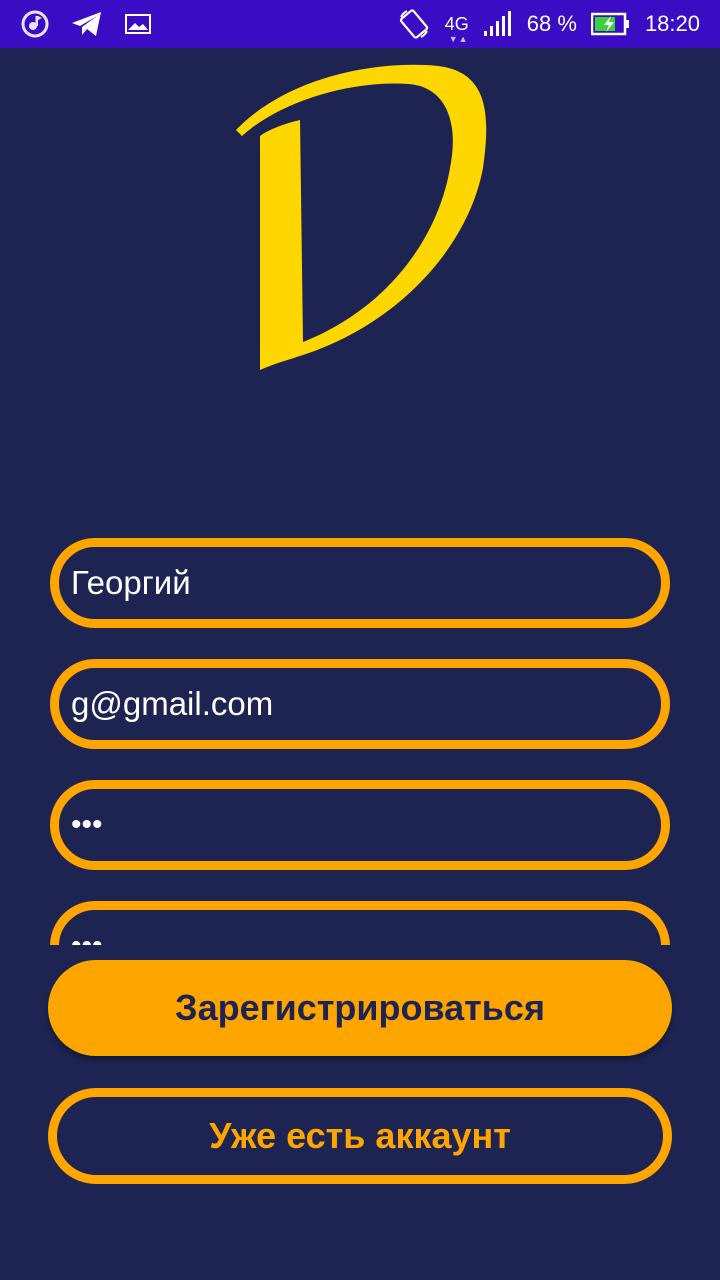  What do you see at coordinates (551, 23) in the screenshot?
I see `battery-percent: 68 %` at bounding box center [551, 23].